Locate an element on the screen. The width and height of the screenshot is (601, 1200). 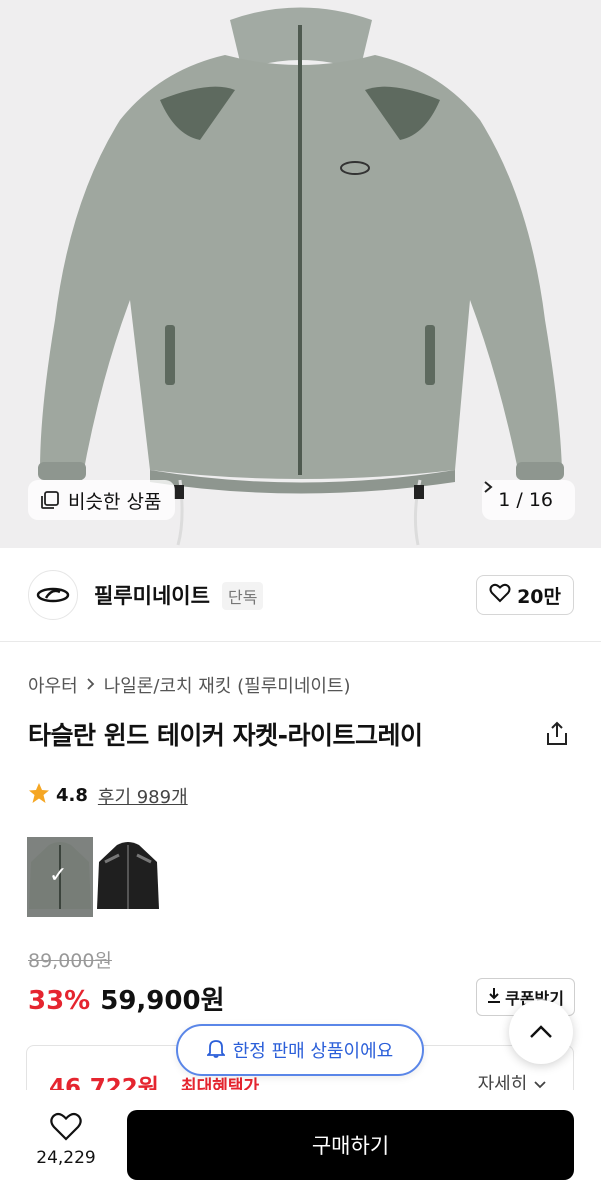
rating-row: 4.8 후기 989개 is located at coordinates (108, 795).